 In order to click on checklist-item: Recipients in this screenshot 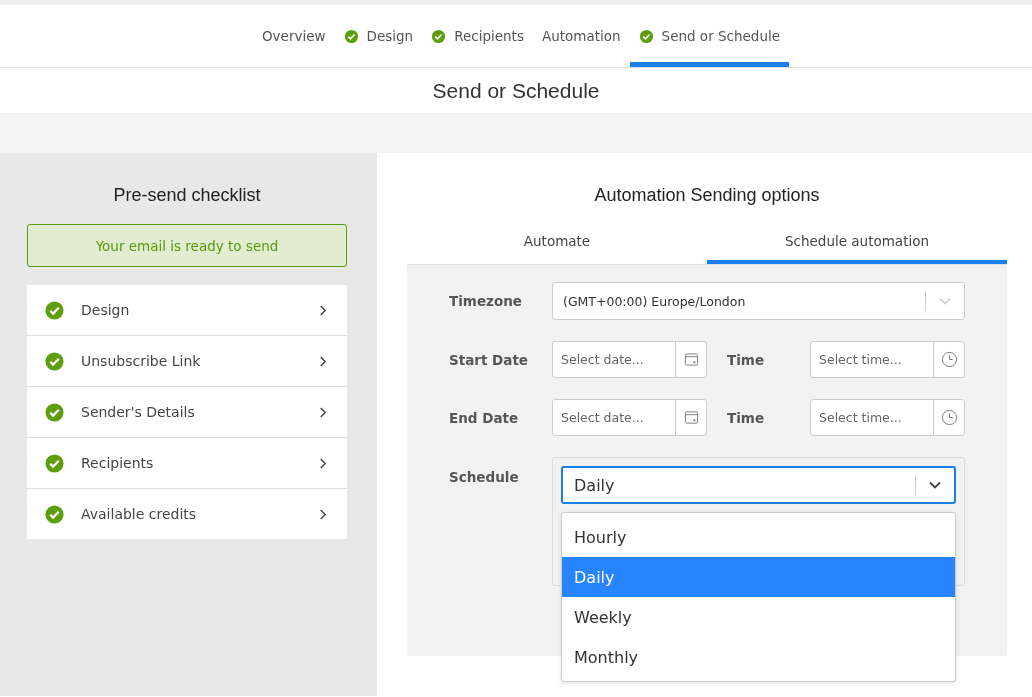, I will do `click(187, 463)`.